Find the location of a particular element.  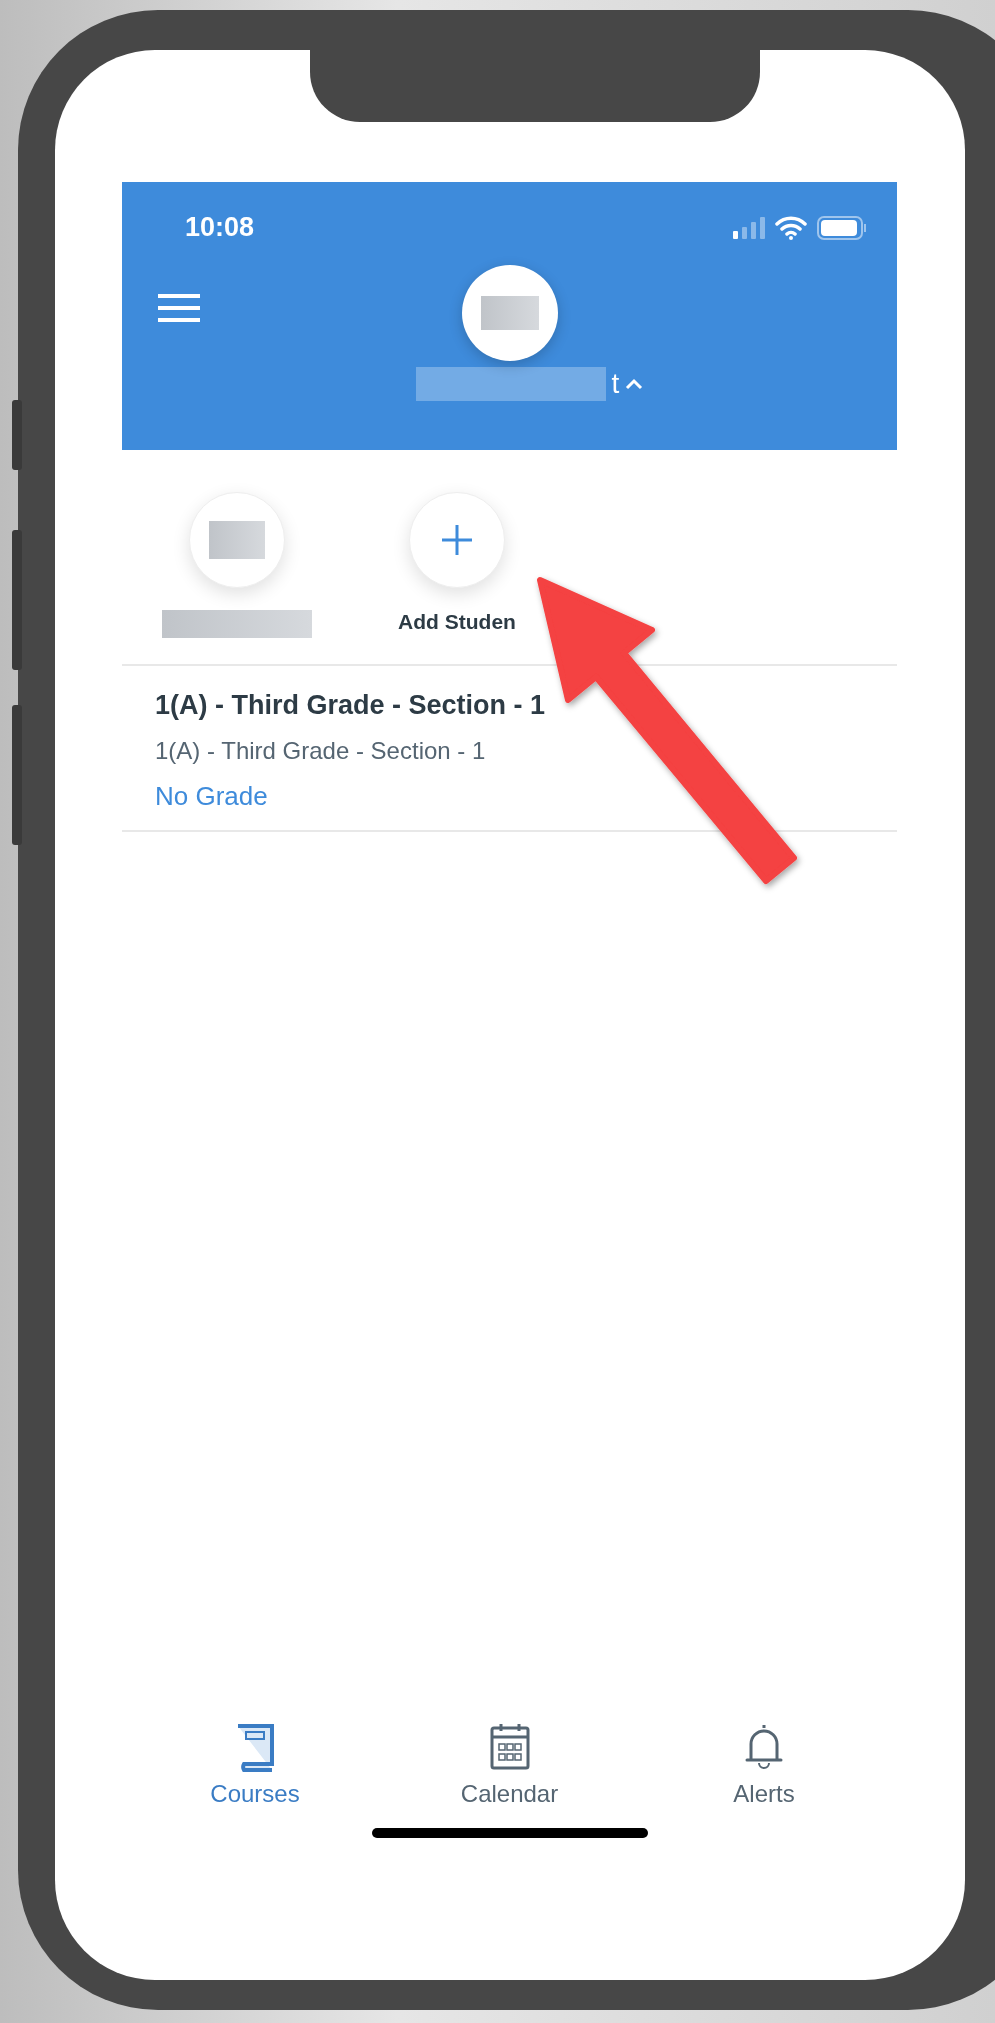

menu-button is located at coordinates (179, 308).